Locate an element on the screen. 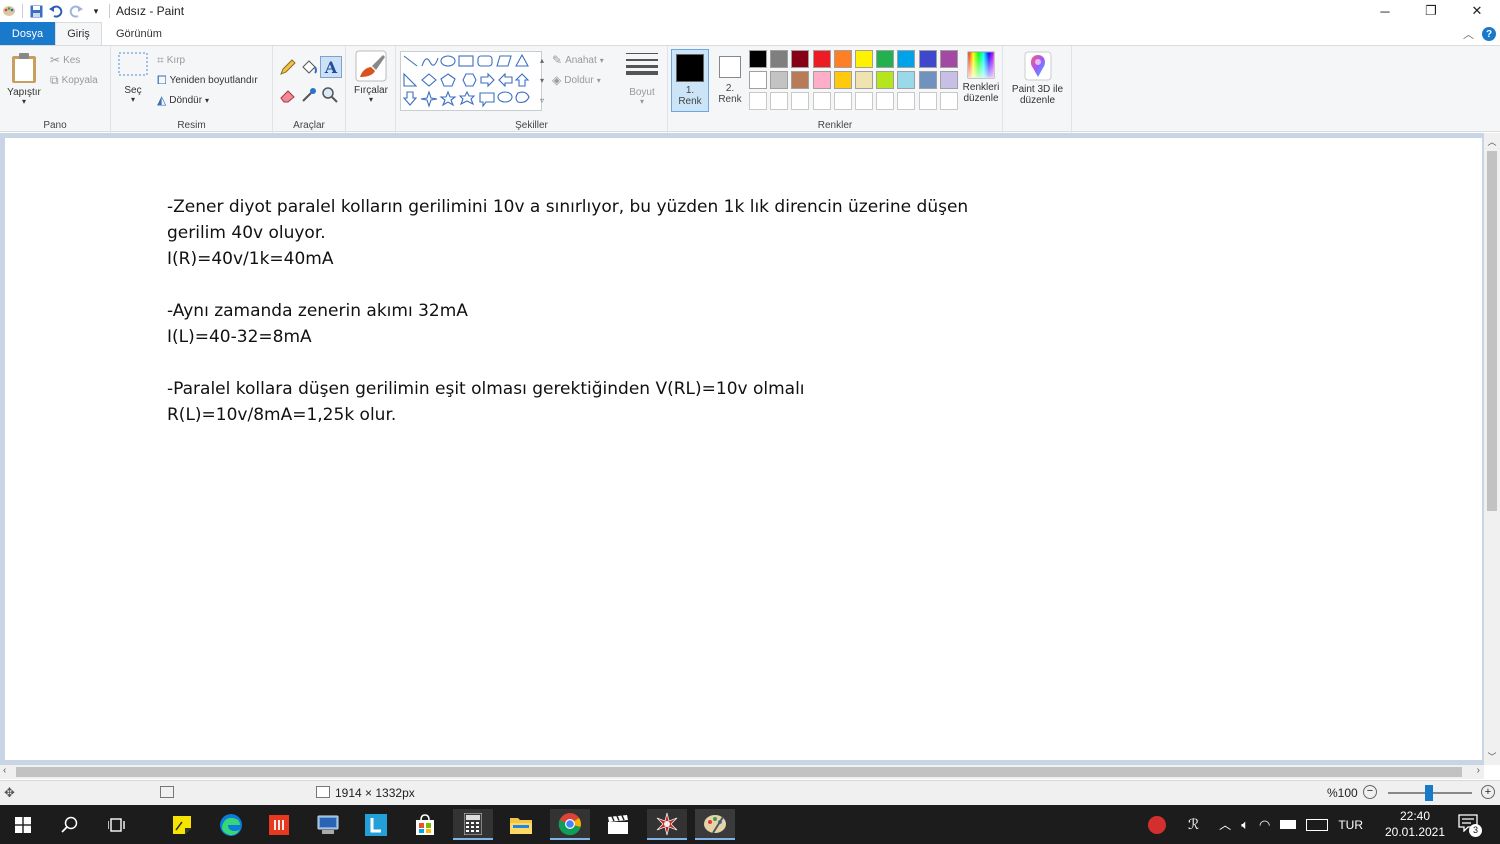 This screenshot has height=844, width=1500. taskbar-app-paint is located at coordinates (715, 824).